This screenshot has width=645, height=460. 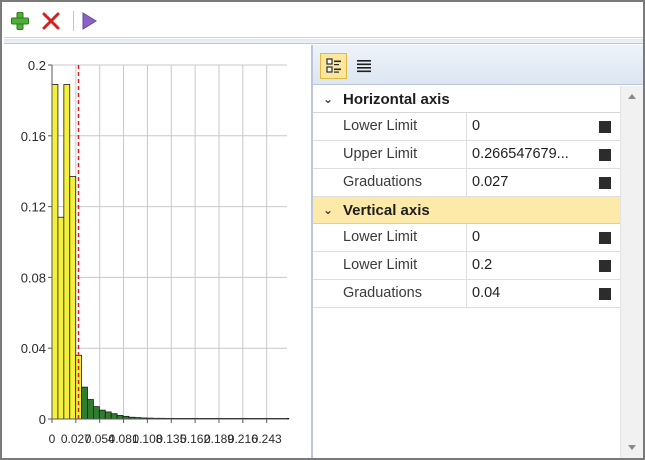 What do you see at coordinates (466, 210) in the screenshot?
I see `category-vertical-axis: ⌄ Vertical axis` at bounding box center [466, 210].